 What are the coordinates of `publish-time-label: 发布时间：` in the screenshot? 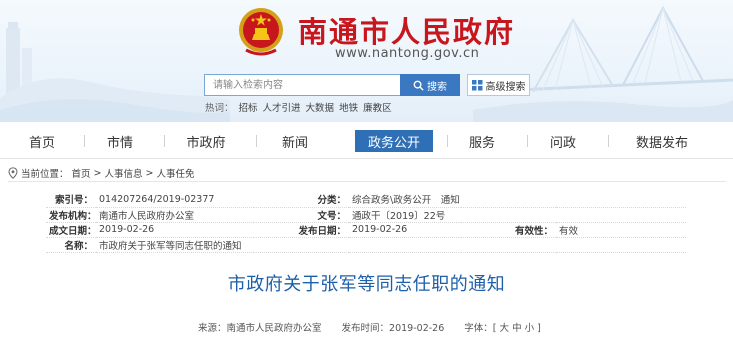 It's located at (365, 328).